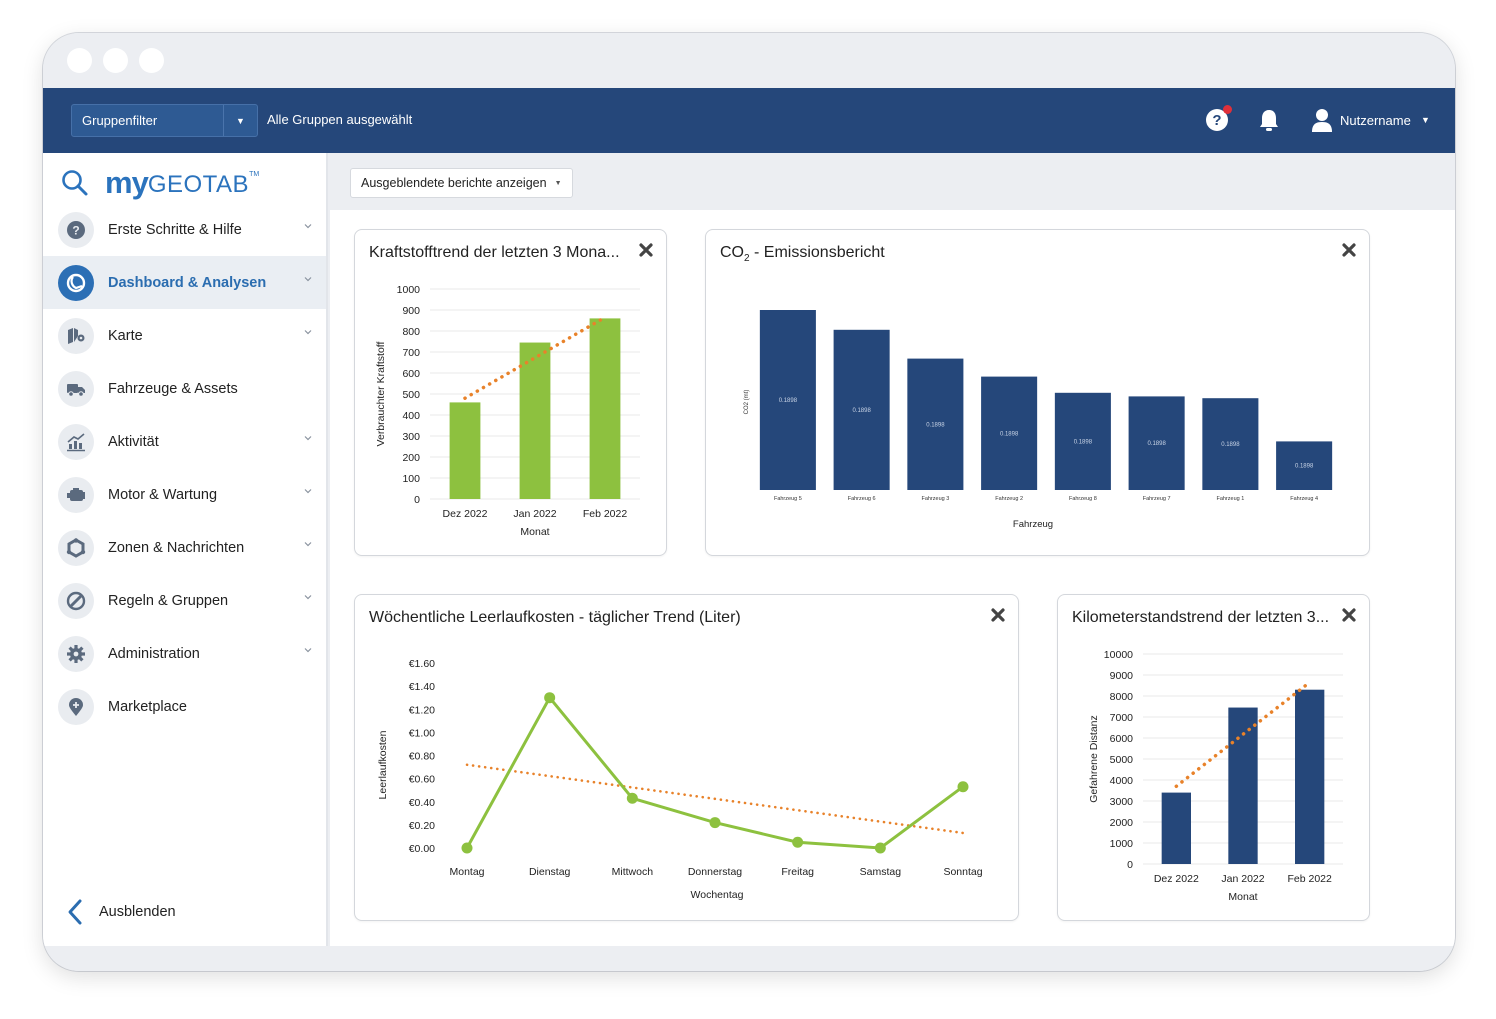  What do you see at coordinates (76, 653) in the screenshot?
I see `gear-icon` at bounding box center [76, 653].